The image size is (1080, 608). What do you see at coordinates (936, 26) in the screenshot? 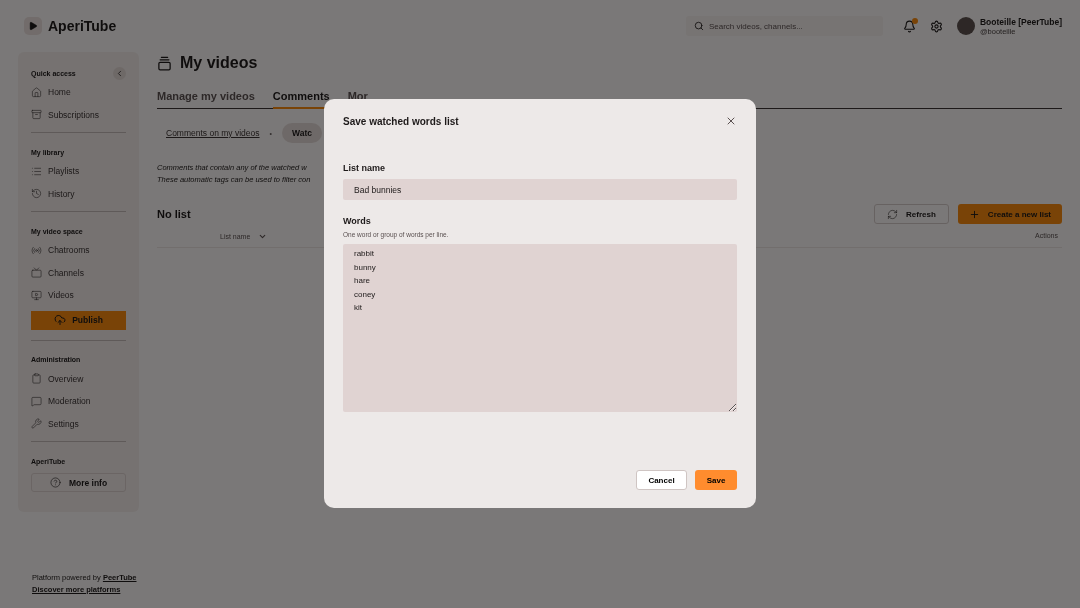
I see `settings-button` at bounding box center [936, 26].